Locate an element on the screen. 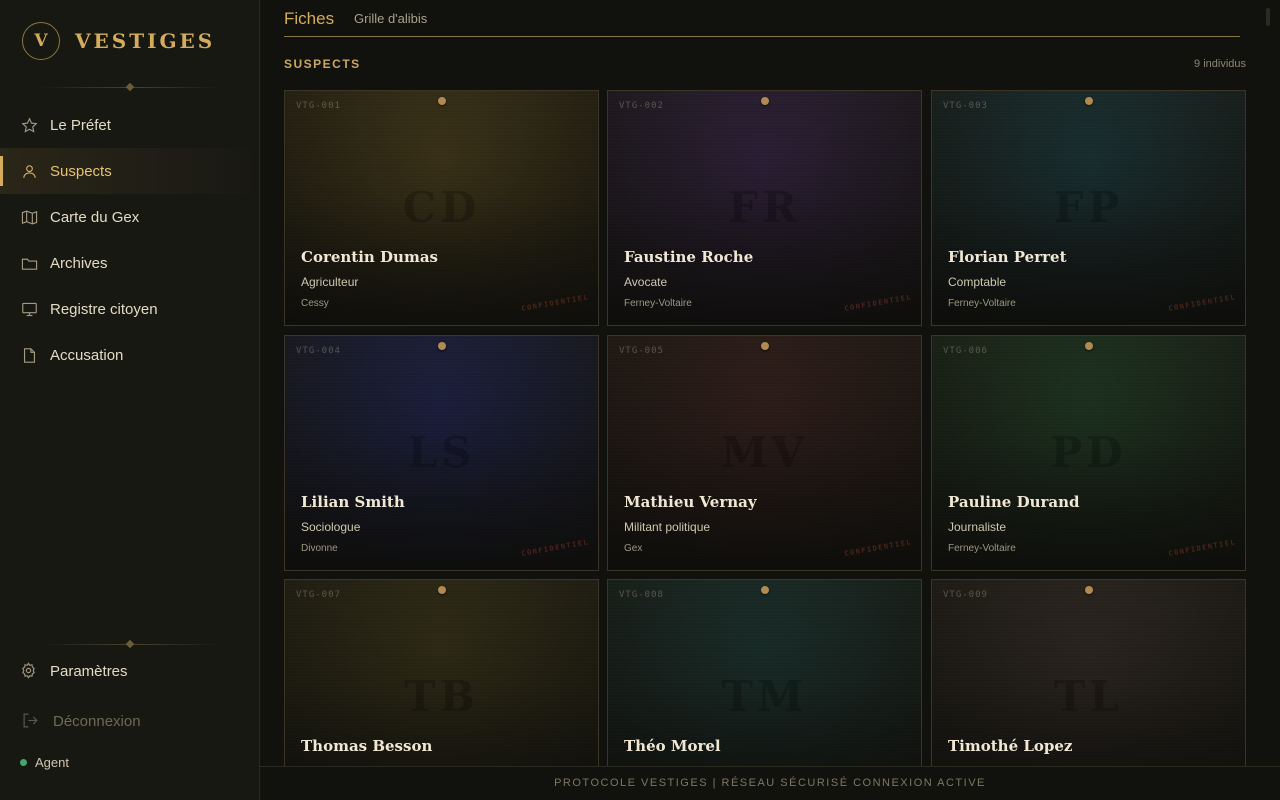 This screenshot has width=1280, height=800. suspect-city: Divonne is located at coordinates (319, 548).